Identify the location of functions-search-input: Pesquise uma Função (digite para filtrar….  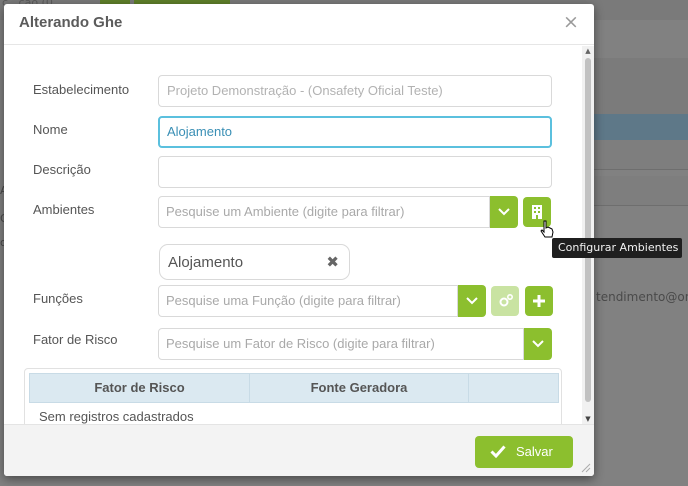
(308, 301).